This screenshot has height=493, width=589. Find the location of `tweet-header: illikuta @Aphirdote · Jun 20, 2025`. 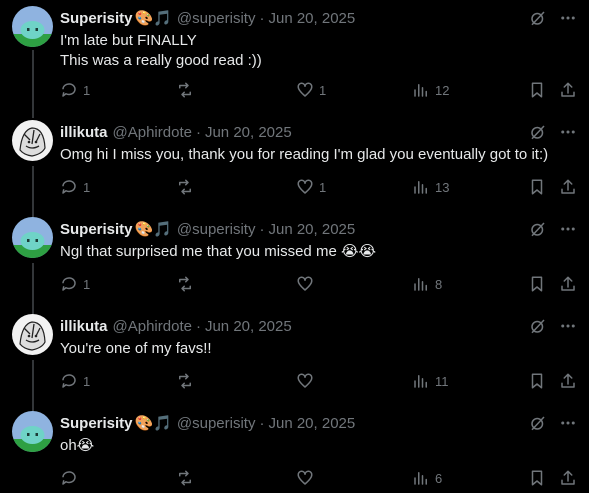

tweet-header: illikuta @Aphirdote · Jun 20, 2025 is located at coordinates (176, 132).